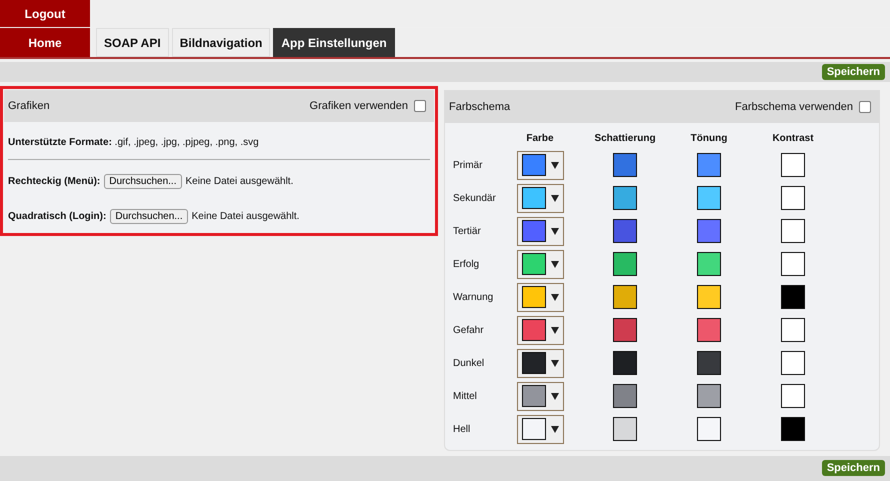 This screenshot has height=481, width=890. Describe the element at coordinates (469, 330) in the screenshot. I see `row-label: Gefahr` at that location.